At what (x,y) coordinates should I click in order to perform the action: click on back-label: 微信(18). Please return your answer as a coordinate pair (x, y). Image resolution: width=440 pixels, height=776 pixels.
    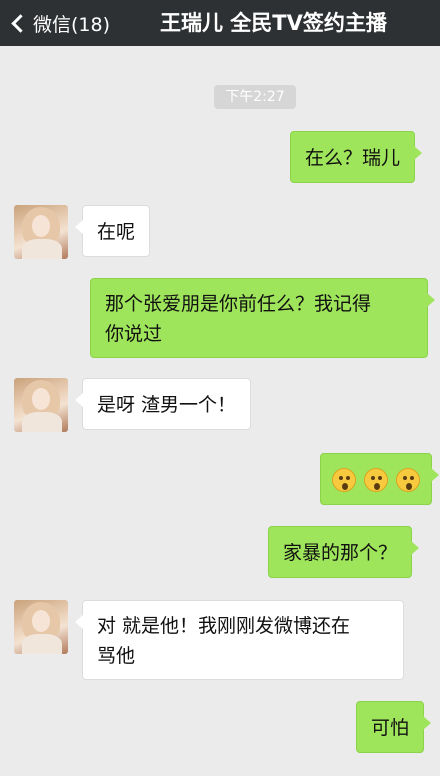
    Looking at the image, I should click on (72, 24).